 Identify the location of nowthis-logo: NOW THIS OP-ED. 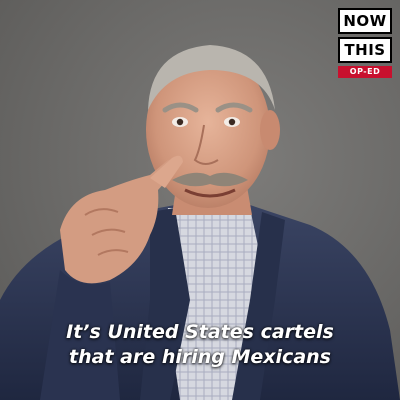
(365, 43).